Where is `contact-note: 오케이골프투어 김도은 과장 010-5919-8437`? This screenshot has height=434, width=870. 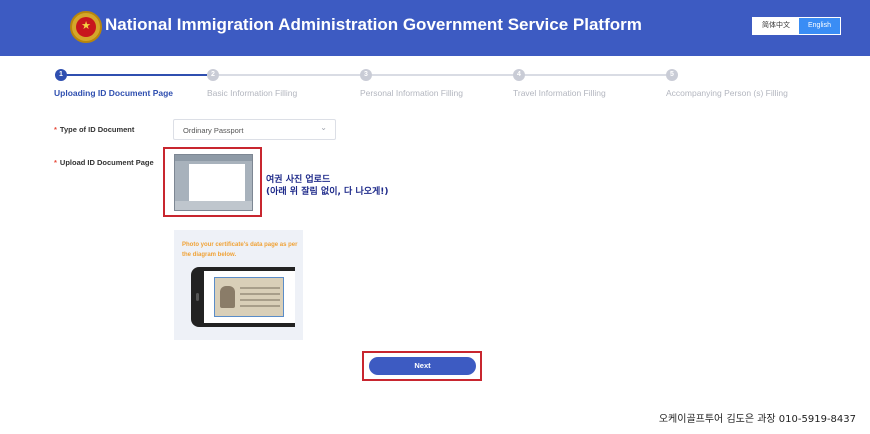 contact-note: 오케이골프투어 김도은 과장 010-5919-8437 is located at coordinates (757, 419).